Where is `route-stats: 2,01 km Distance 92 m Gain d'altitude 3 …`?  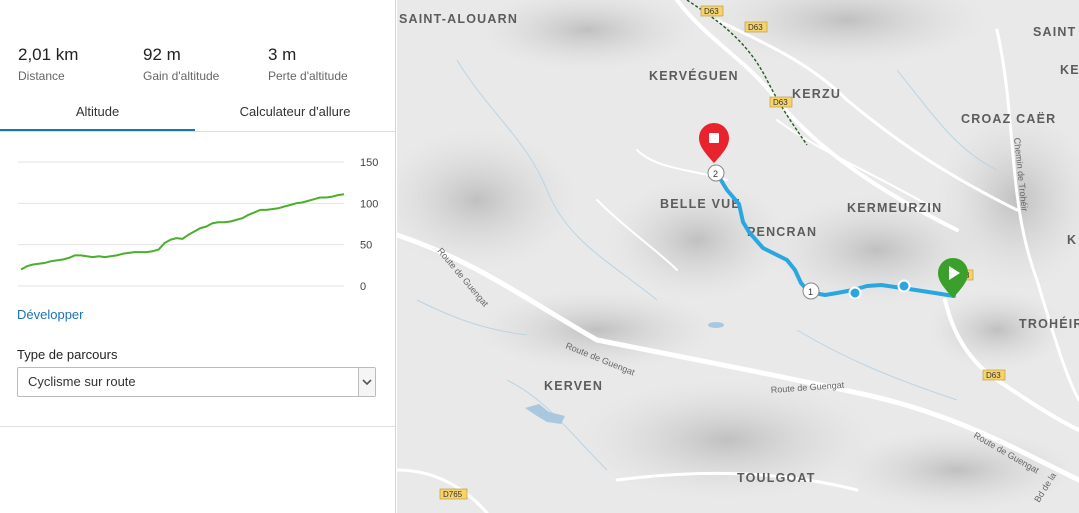
route-stats: 2,01 km Distance 92 m Gain d'altitude 3 … is located at coordinates (201, 65).